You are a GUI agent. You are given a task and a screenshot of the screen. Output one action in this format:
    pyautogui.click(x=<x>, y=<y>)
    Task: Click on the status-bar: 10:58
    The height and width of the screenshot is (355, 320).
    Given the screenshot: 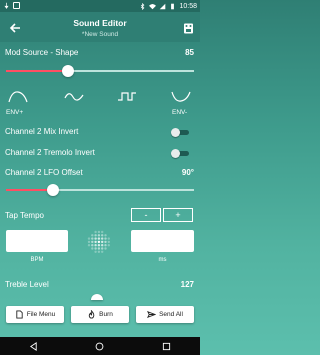 What is the action you would take?
    pyautogui.click(x=100, y=6)
    